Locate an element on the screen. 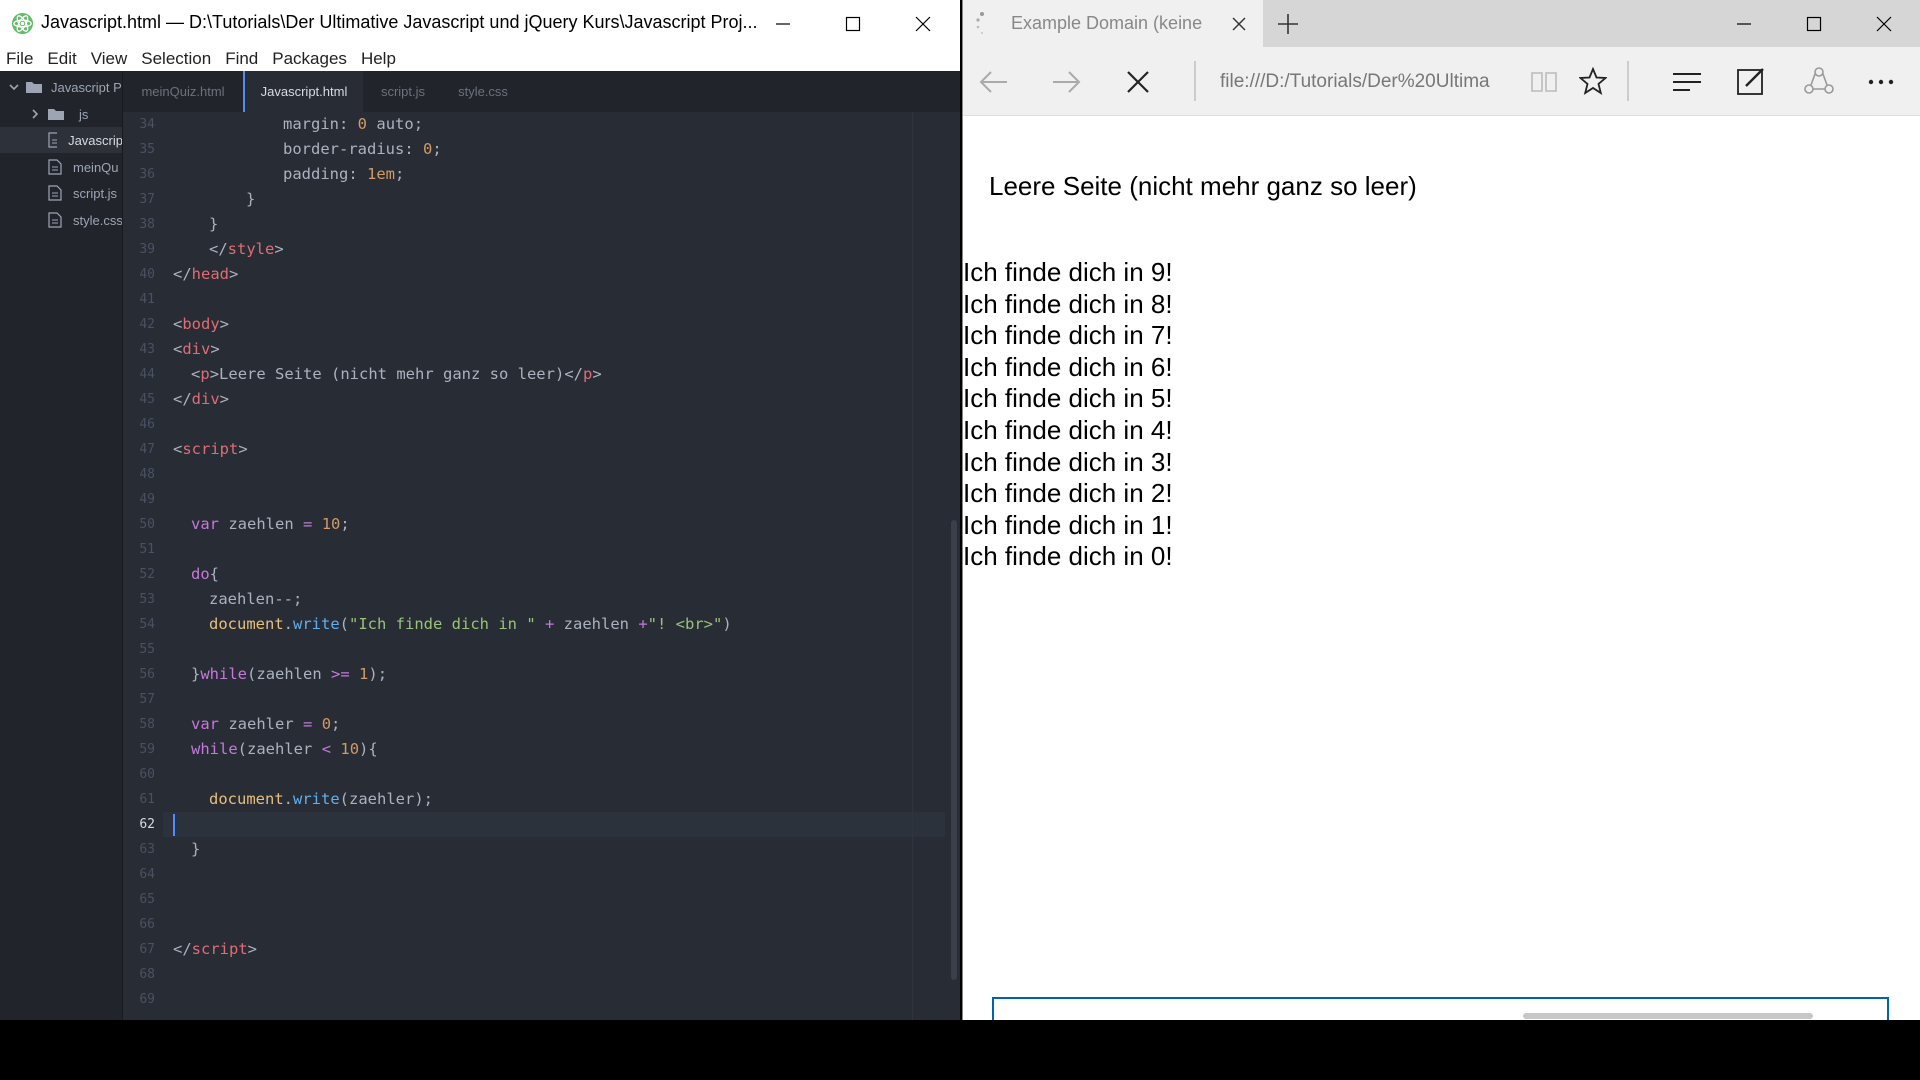 The width and height of the screenshot is (1920, 1080). hub-button is located at coordinates (1687, 82).